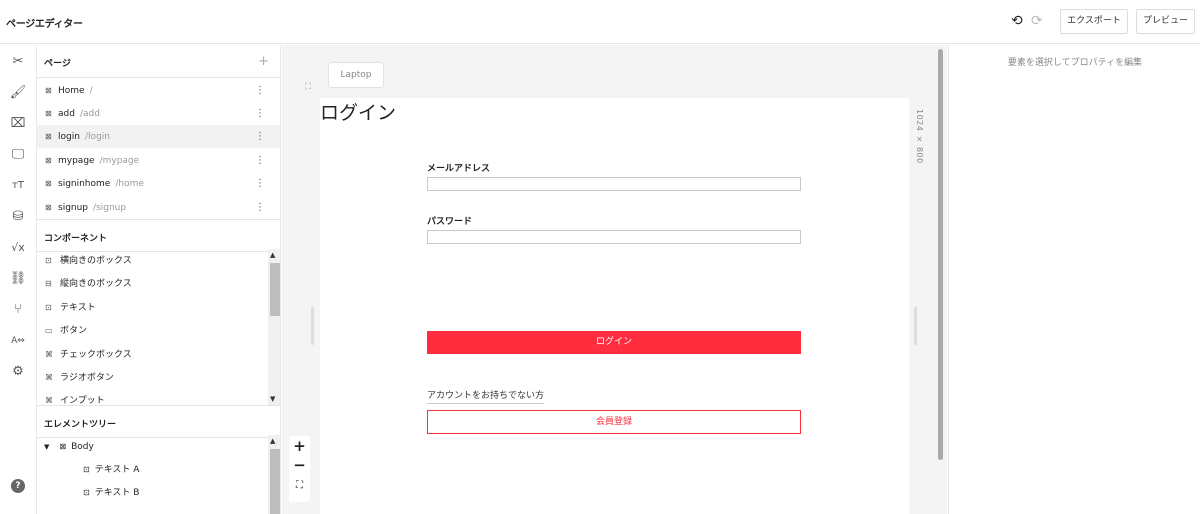 The image size is (1200, 514). I want to click on canvas-dimensions: 1024 × 800, so click(919, 136).